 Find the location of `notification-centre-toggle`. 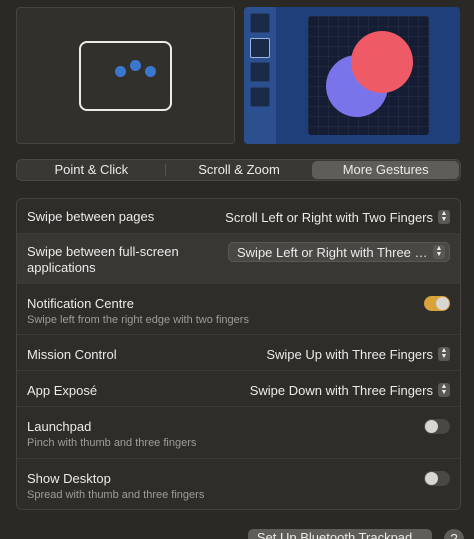

notification-centre-toggle is located at coordinates (437, 303).